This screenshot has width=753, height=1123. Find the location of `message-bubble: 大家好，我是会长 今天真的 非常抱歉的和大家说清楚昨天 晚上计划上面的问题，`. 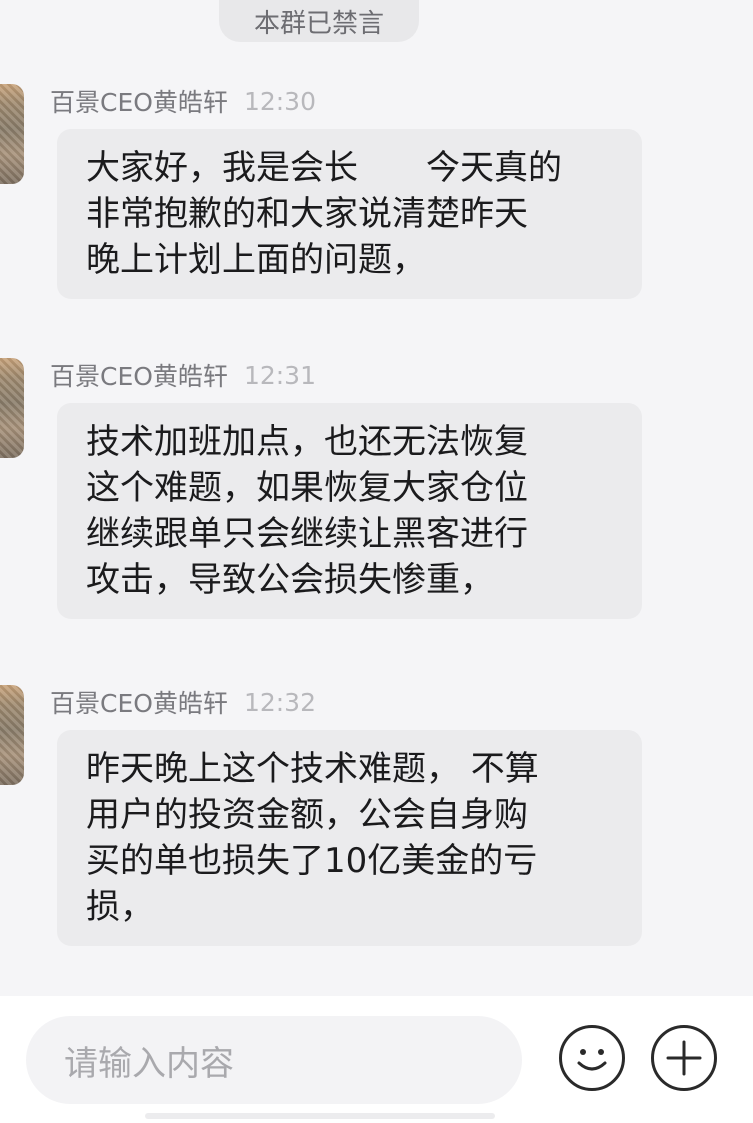

message-bubble: 大家好，我是会长 今天真的 非常抱歉的和大家说清楚昨天 晚上计划上面的问题， is located at coordinates (349, 214).